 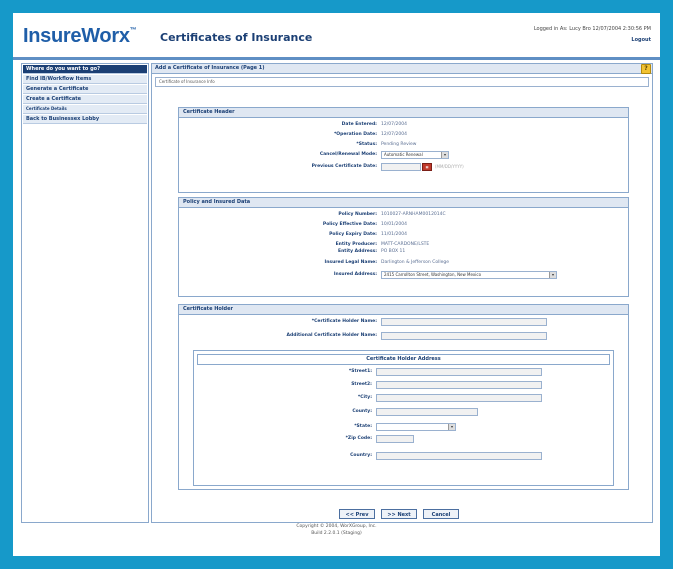 I want to click on sidebar-heading: Where do you want to go?, so click(x=85, y=69).